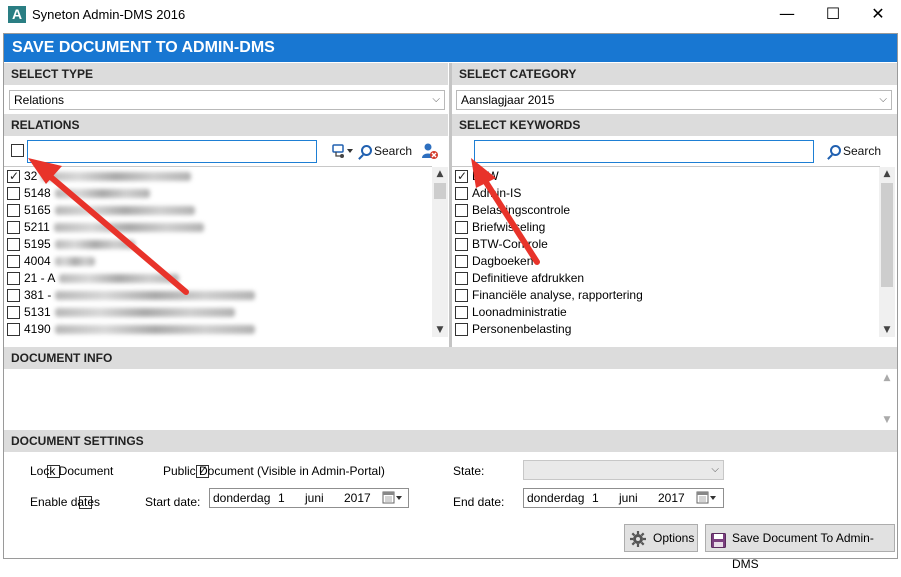 Image resolution: width=901 pixels, height=577 pixels. Describe the element at coordinates (314, 498) in the screenshot. I see `start-date-month: juni` at that location.